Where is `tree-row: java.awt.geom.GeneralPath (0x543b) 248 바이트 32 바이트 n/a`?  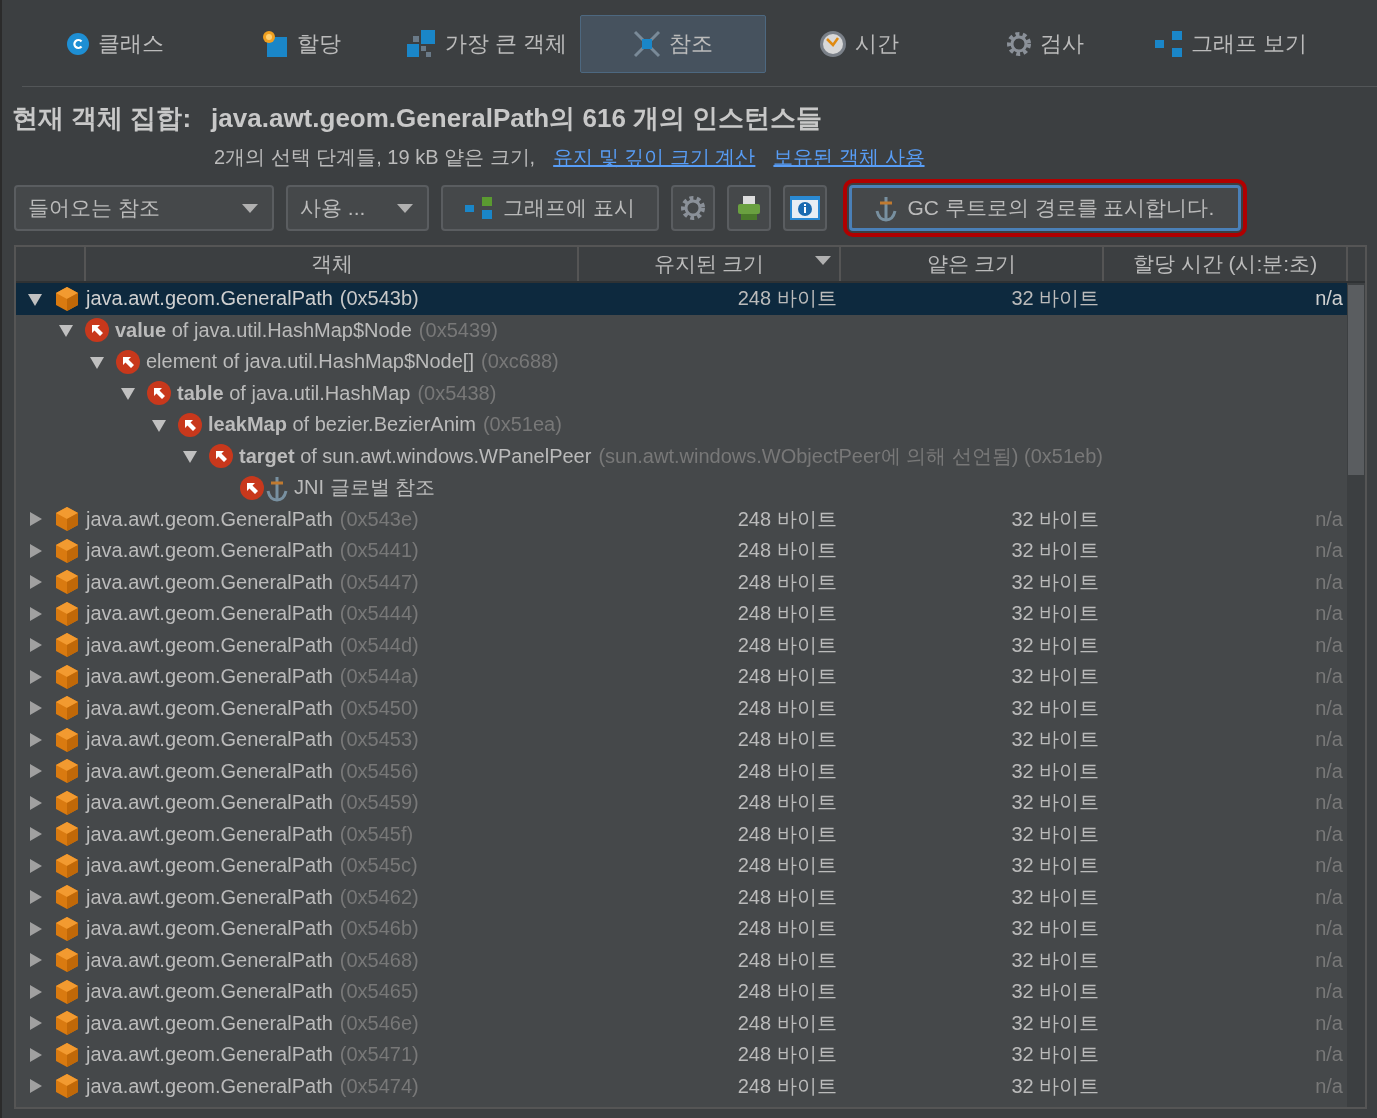
tree-row: java.awt.geom.GeneralPath (0x543b) 248 바이트 32 바이트 n/a is located at coordinates (681, 299).